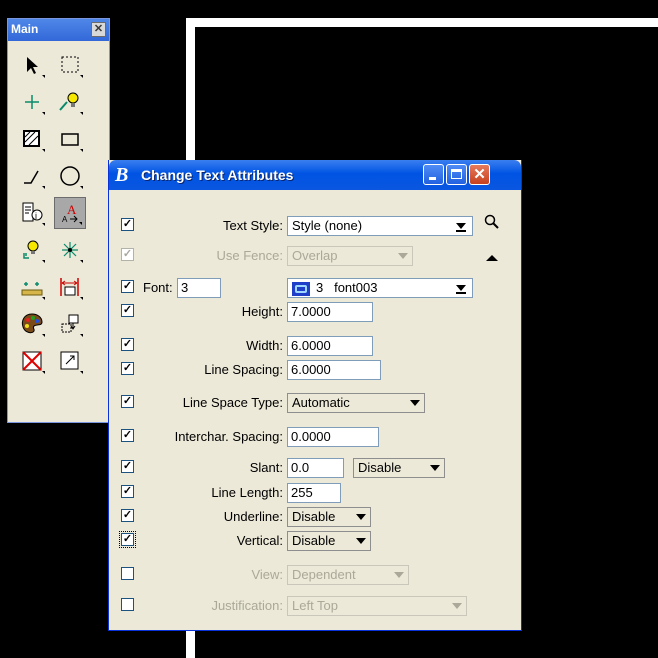  What do you see at coordinates (70, 324) in the screenshot?
I see `move-copy-icon` at bounding box center [70, 324].